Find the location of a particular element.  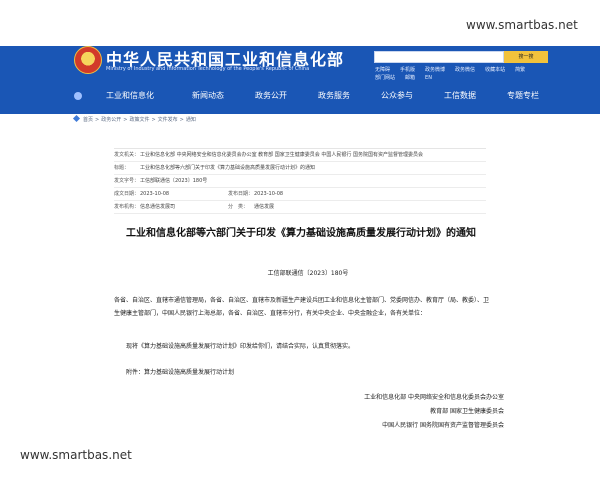

meta-value: 工业和信息化部等六部门关于印发《算力基础设施高质量发展行动计划》的通知 is located at coordinates (228, 168).